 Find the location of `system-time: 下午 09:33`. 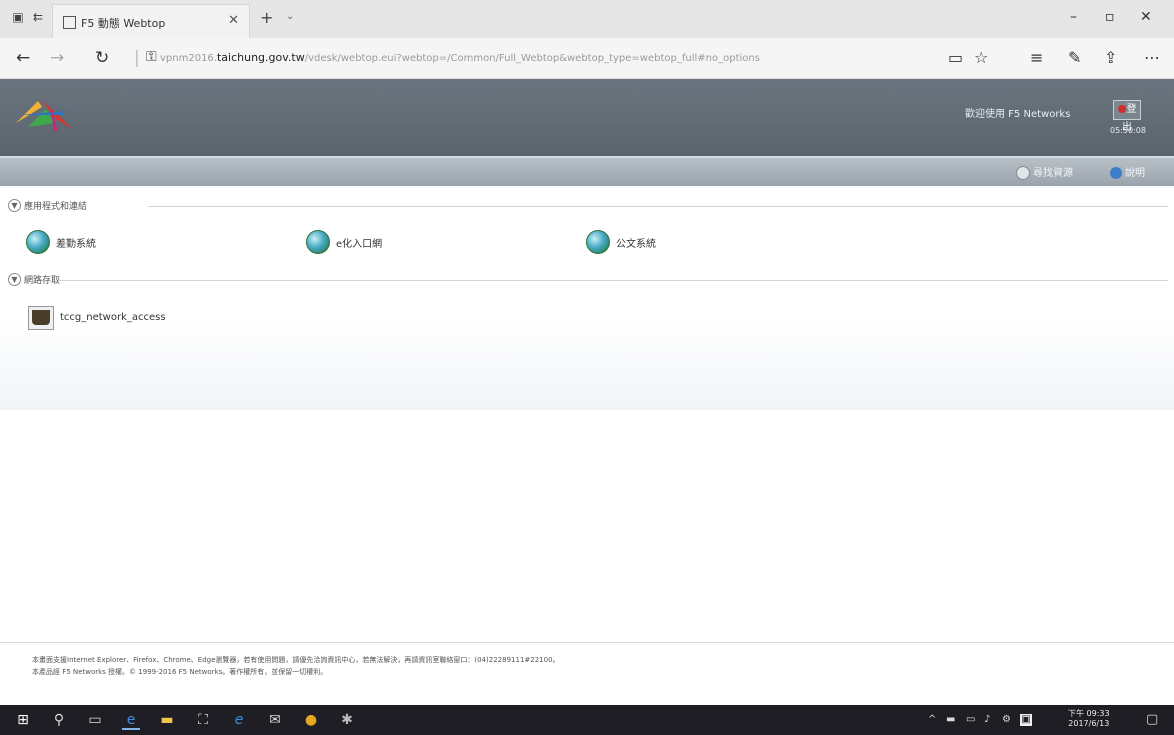

system-time: 下午 09:33 is located at coordinates (1089, 713).